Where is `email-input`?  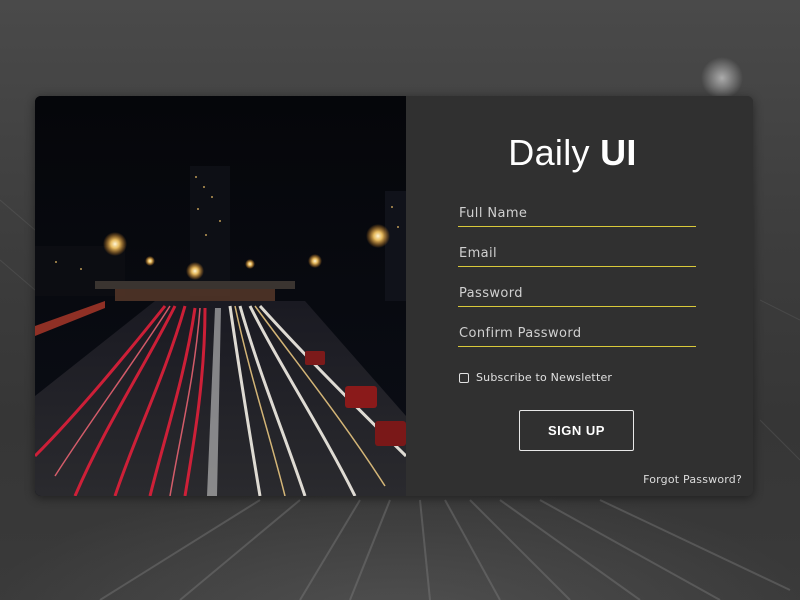 email-input is located at coordinates (577, 253).